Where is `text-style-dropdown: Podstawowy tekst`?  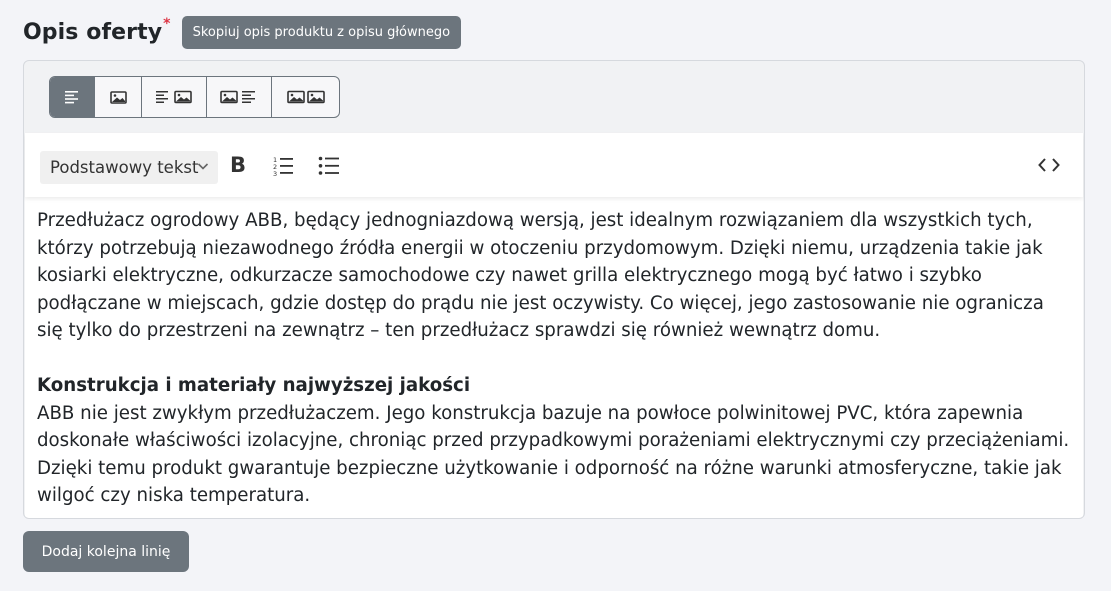
text-style-dropdown: Podstawowy tekst is located at coordinates (129, 167).